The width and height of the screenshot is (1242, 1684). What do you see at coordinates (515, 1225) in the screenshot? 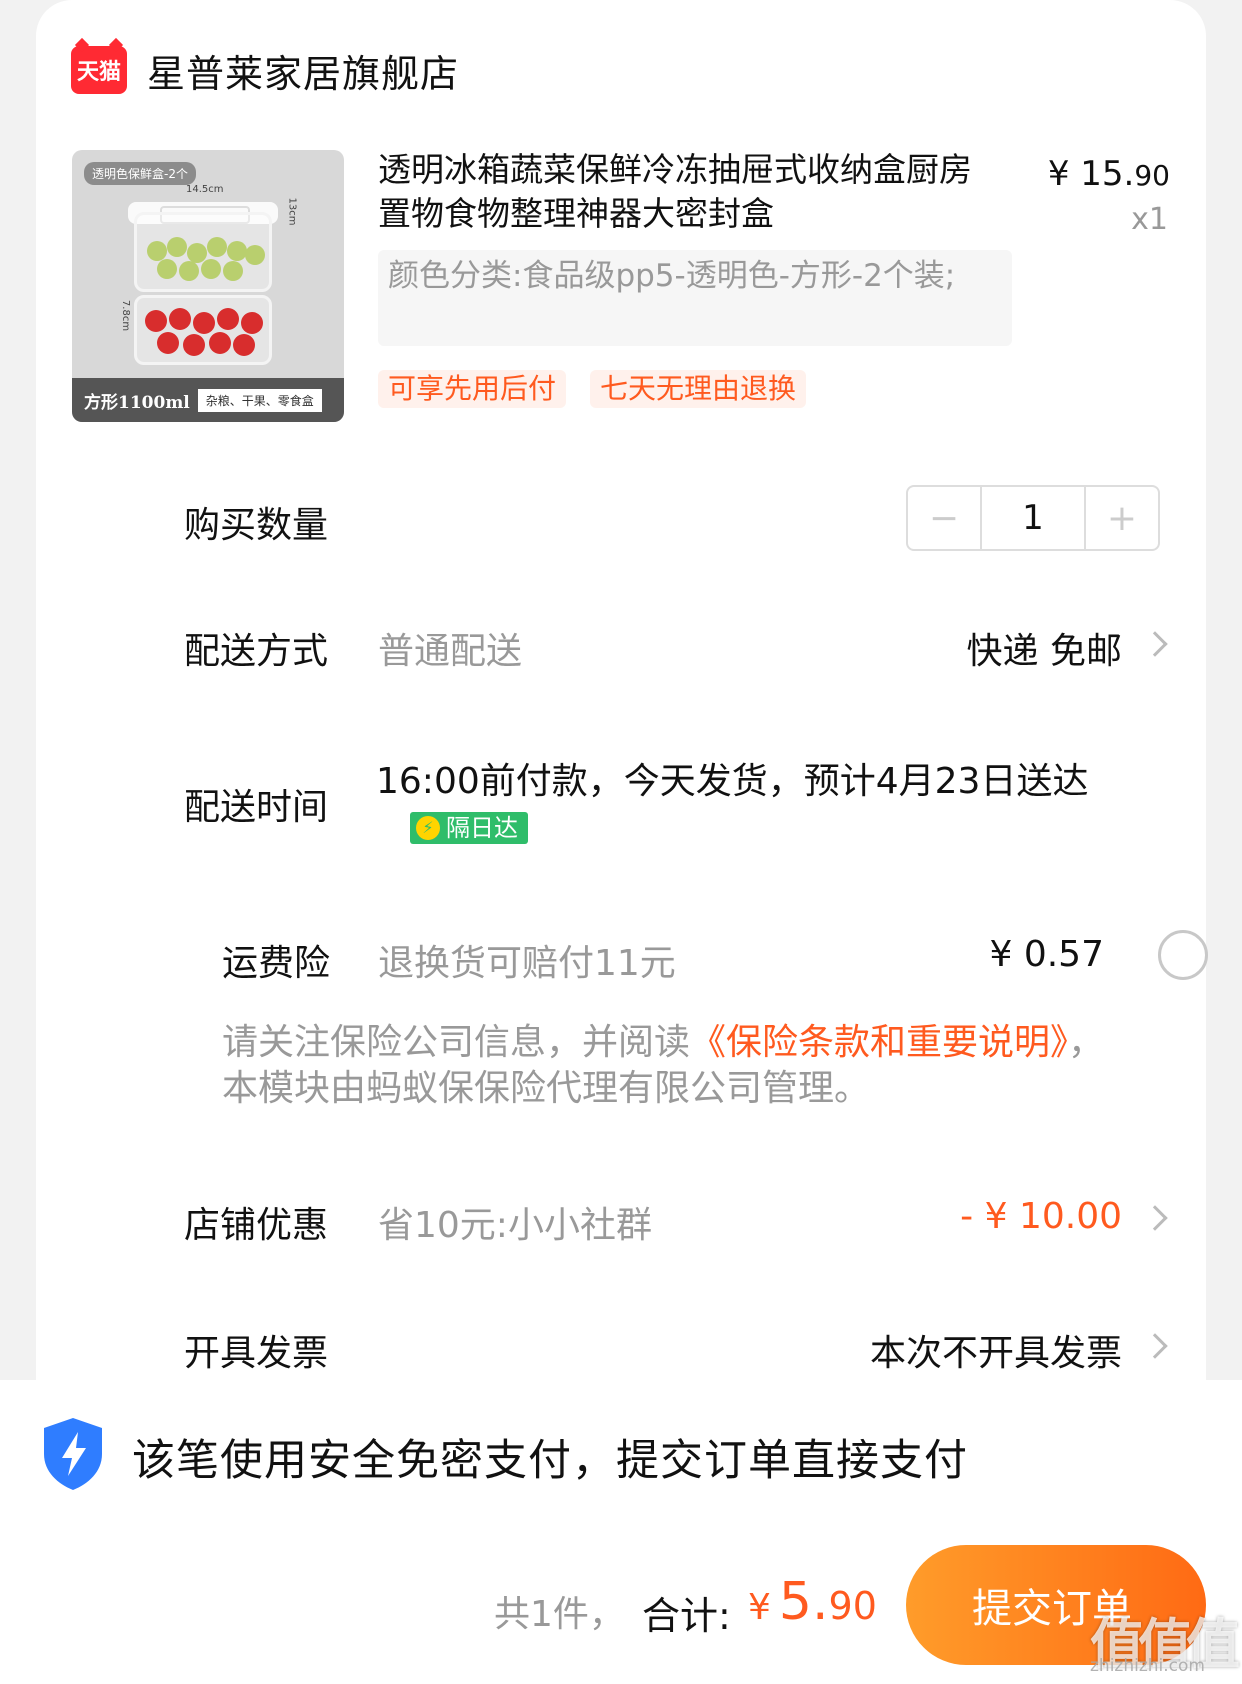
I see `shop-discount-desc: 省10元:小小社群` at bounding box center [515, 1225].